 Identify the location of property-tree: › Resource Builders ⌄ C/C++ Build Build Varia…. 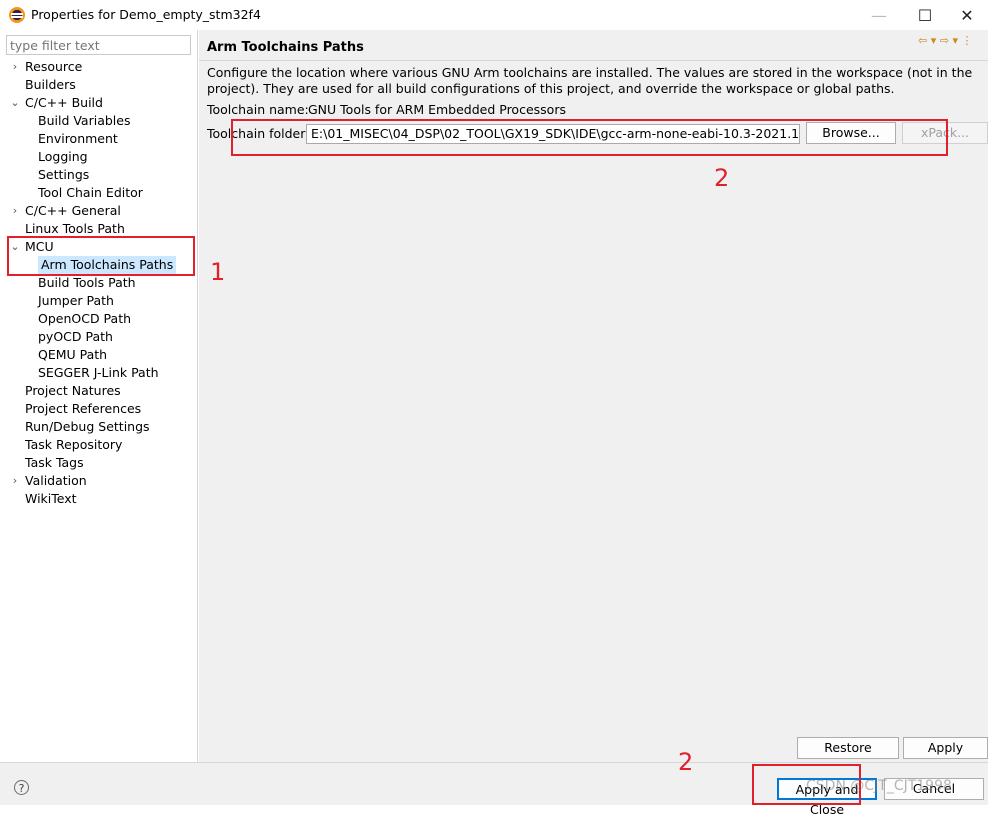
(98, 283).